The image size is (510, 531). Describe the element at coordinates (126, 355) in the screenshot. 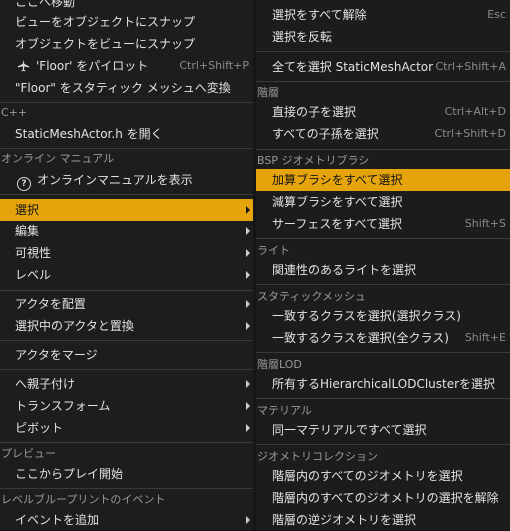

I see `menu-item-merge-actors: アクタをマージ` at that location.